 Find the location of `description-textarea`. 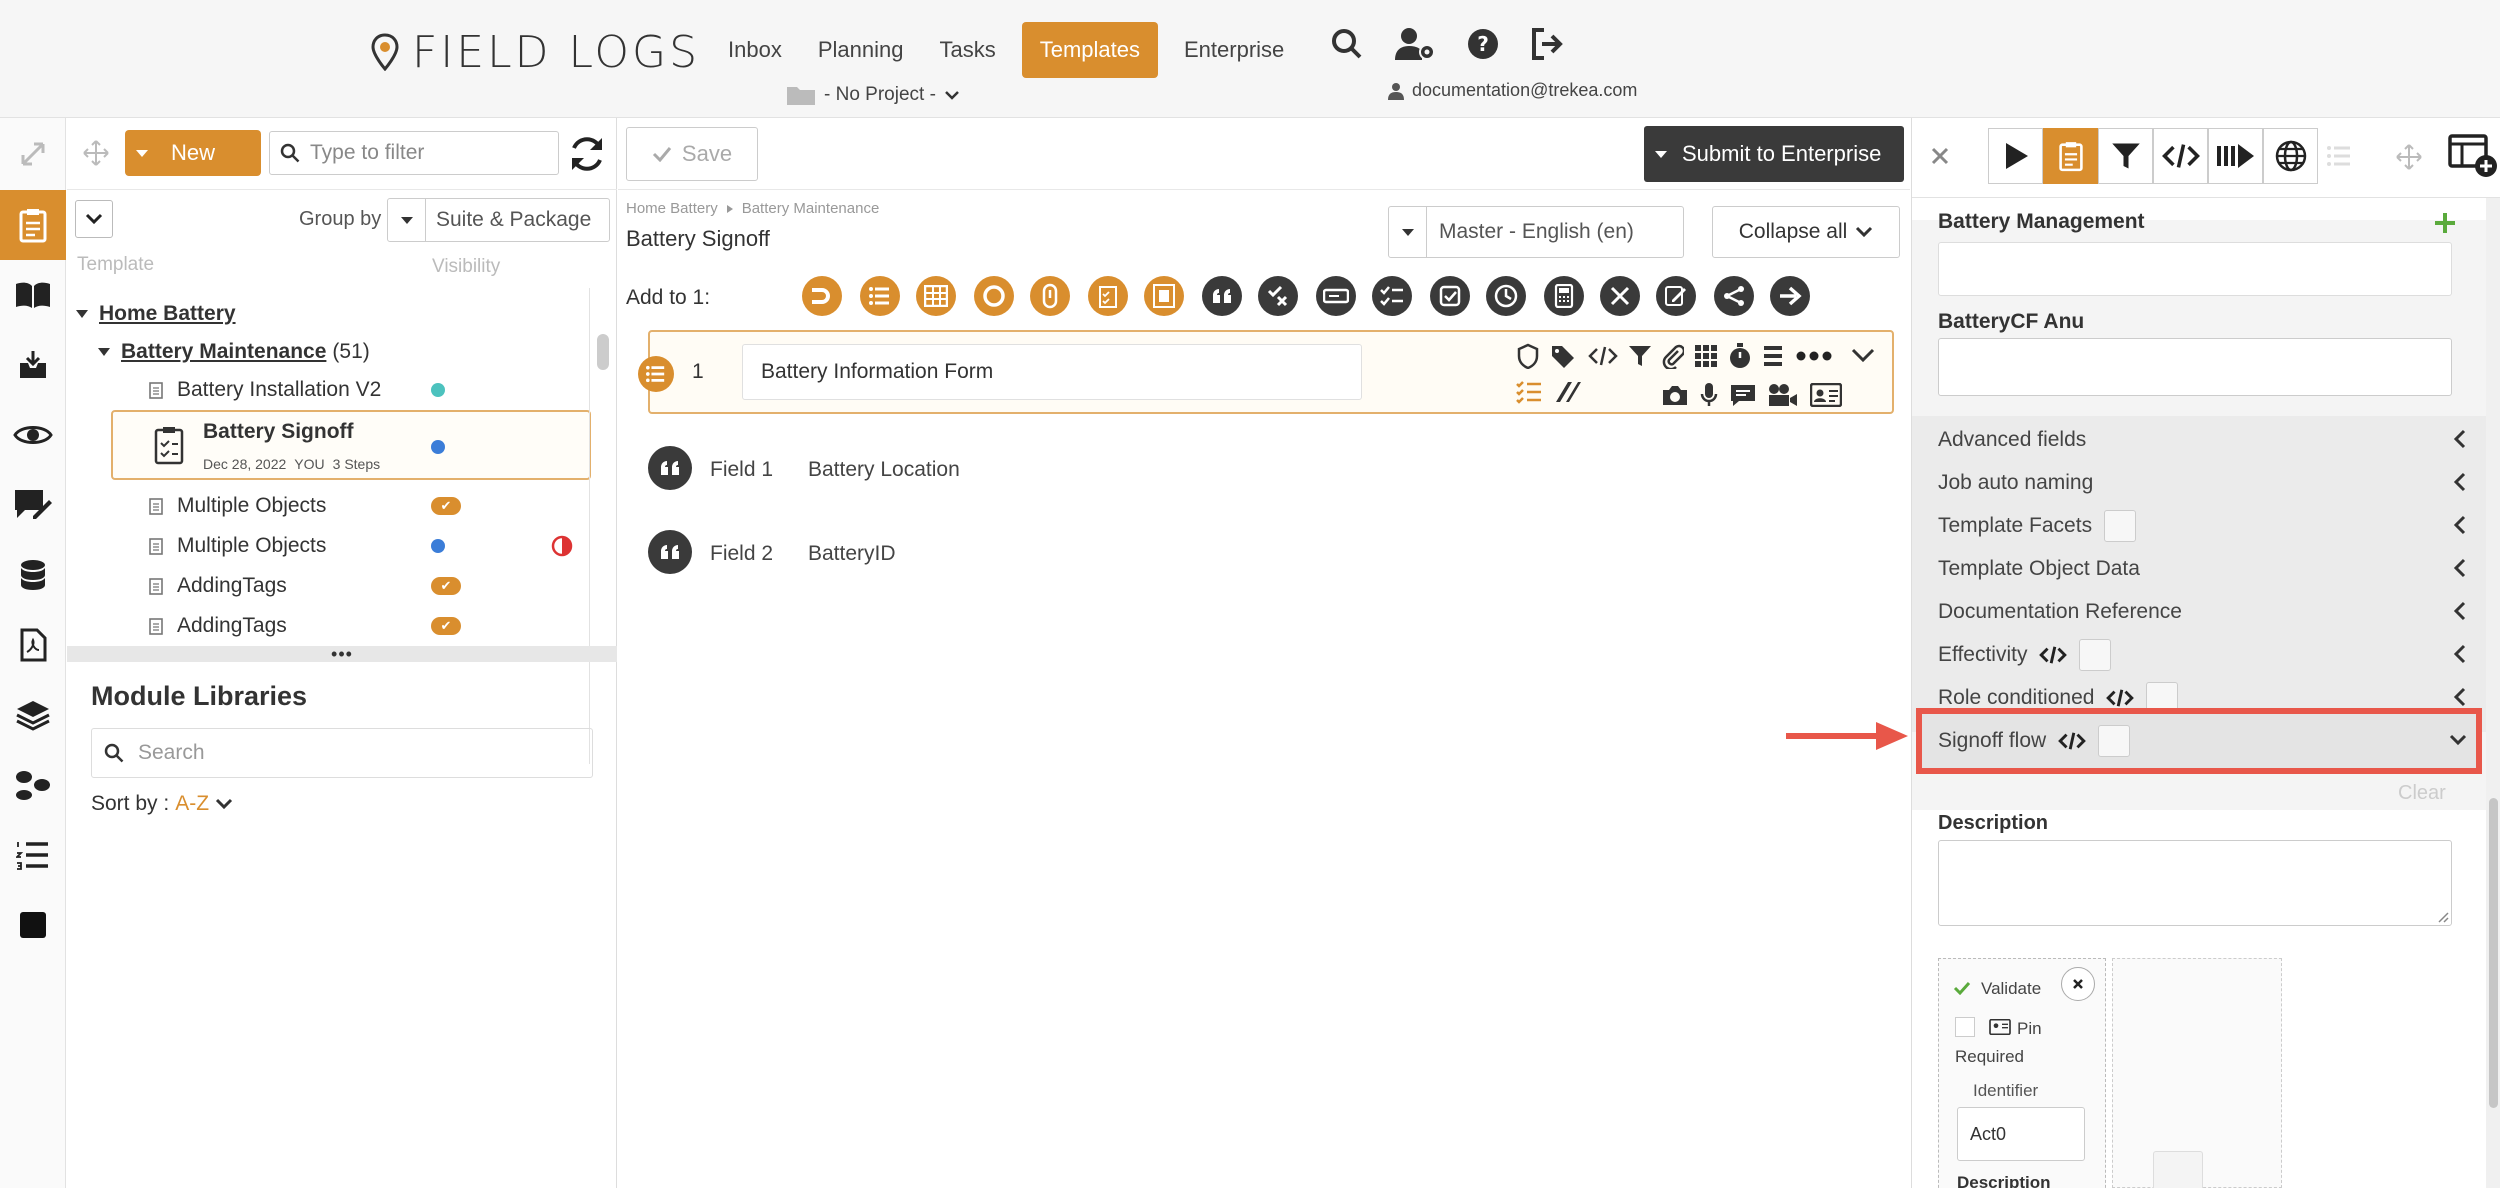

description-textarea is located at coordinates (2195, 883).